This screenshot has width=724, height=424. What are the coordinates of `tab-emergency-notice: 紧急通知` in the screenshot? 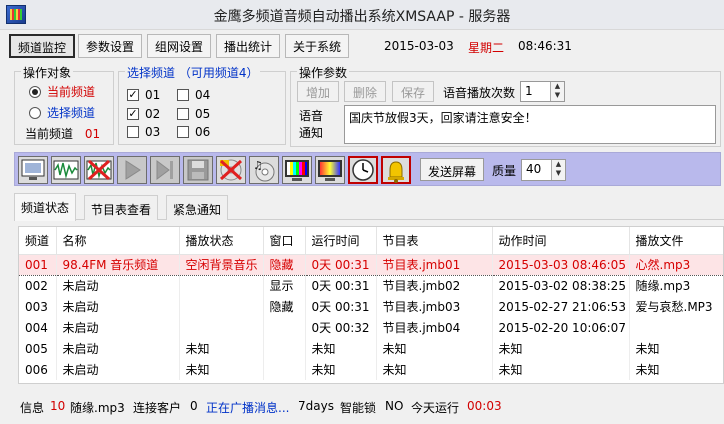 It's located at (197, 207).